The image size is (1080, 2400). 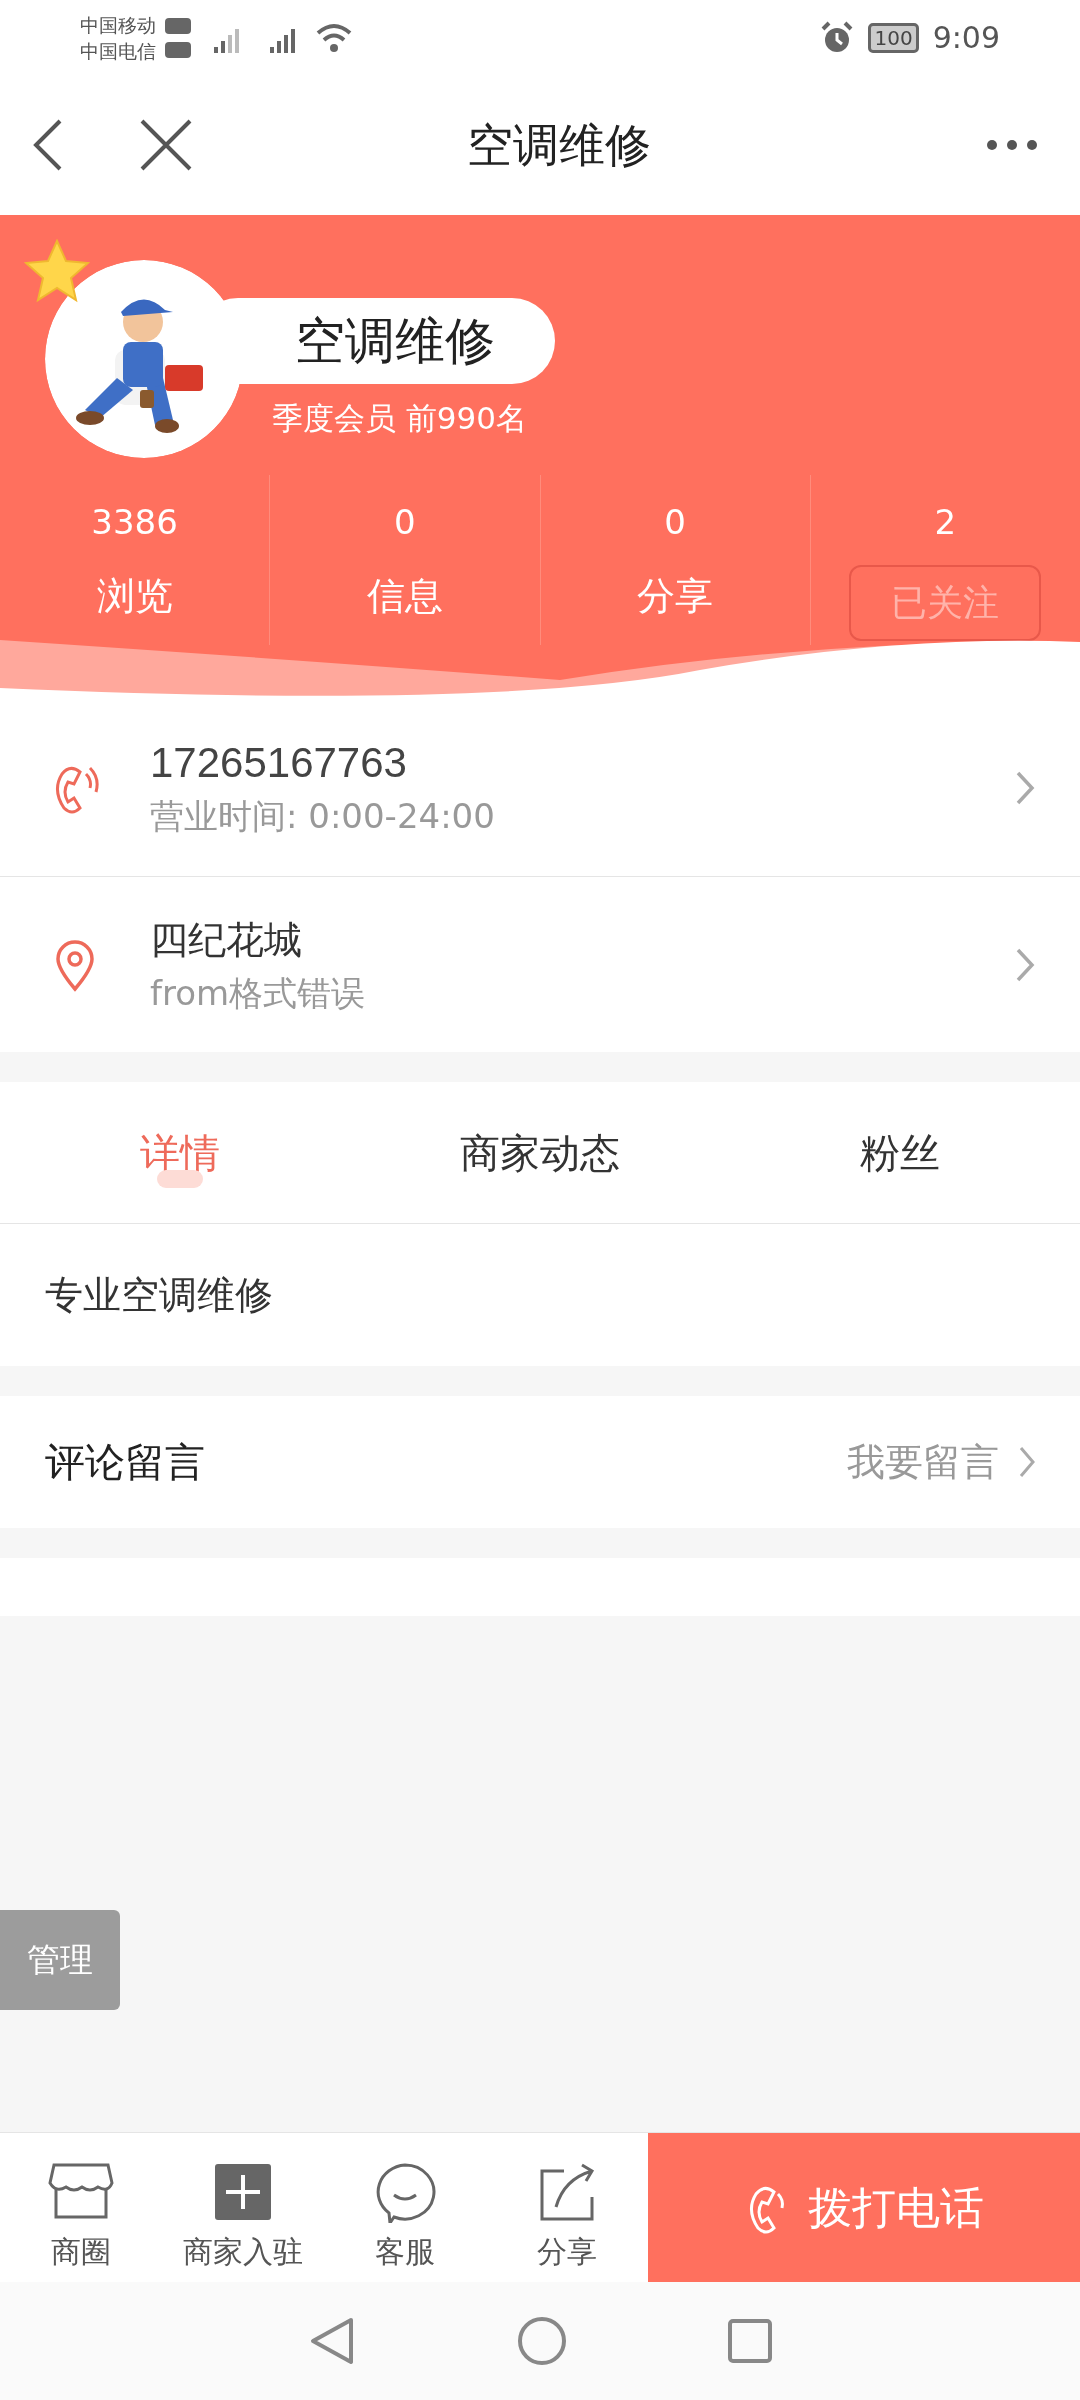 I want to click on stat-value: 2, so click(x=945, y=522).